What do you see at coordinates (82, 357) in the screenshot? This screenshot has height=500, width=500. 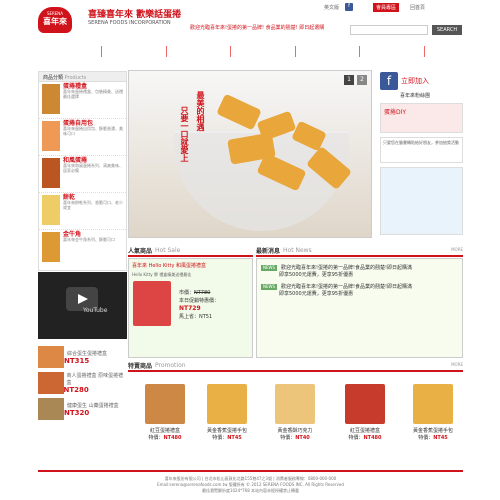 I see `left-promo-item: 綜合蛋生蛋捲禮盒 NT315` at bounding box center [82, 357].